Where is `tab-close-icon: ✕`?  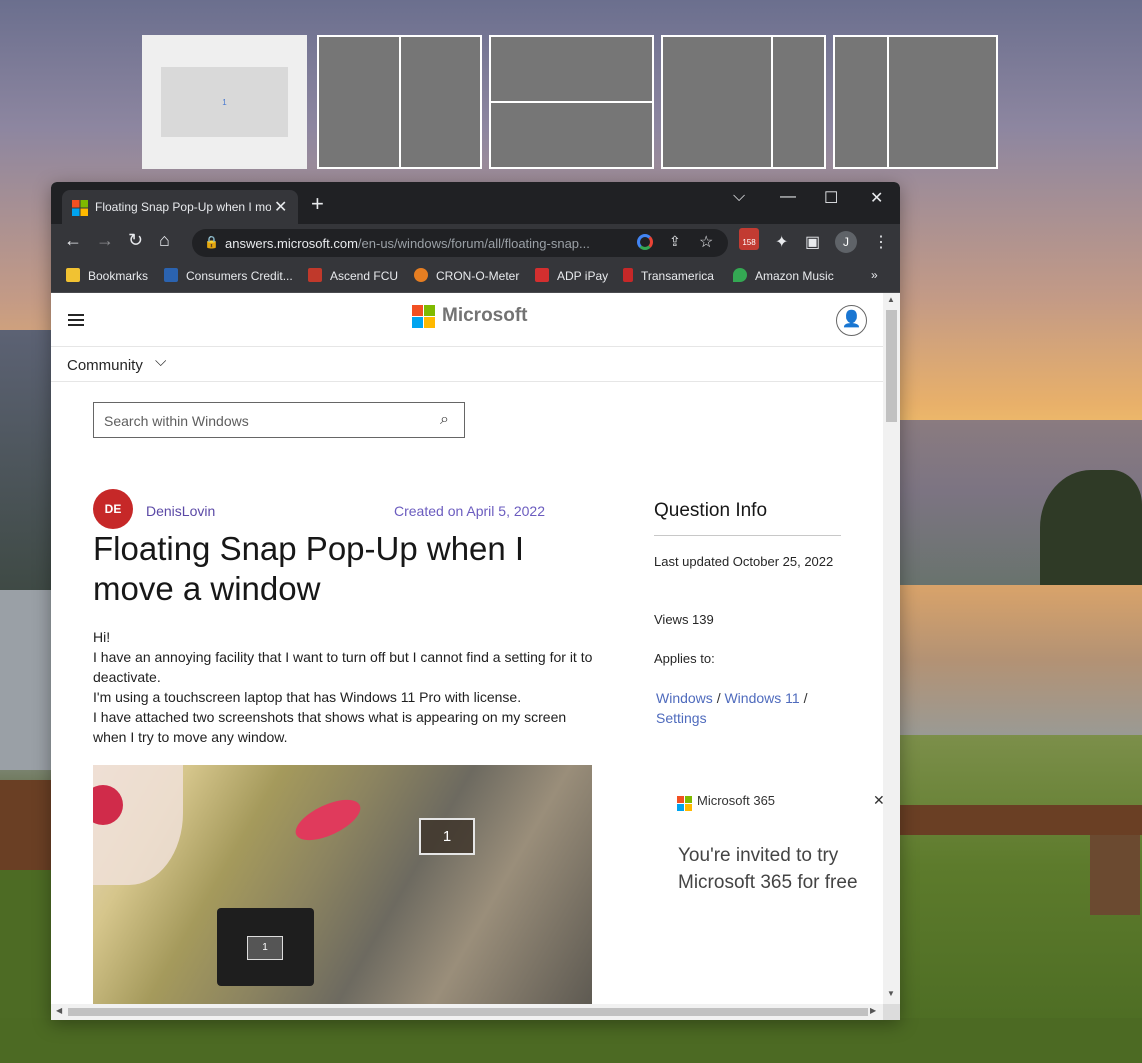
tab-close-icon: ✕ is located at coordinates (280, 207).